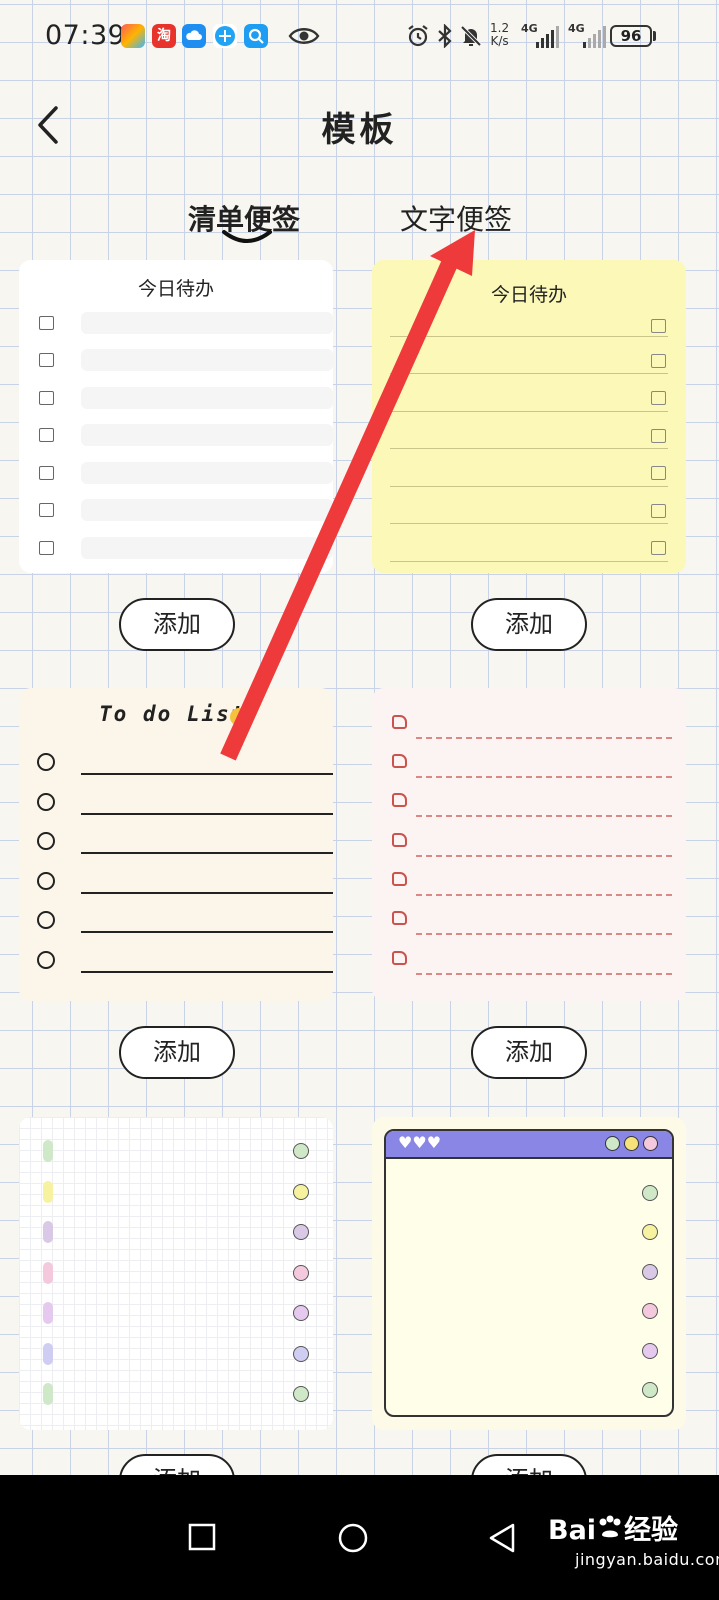  I want to click on template-card-grid-pastel, so click(176, 1273).